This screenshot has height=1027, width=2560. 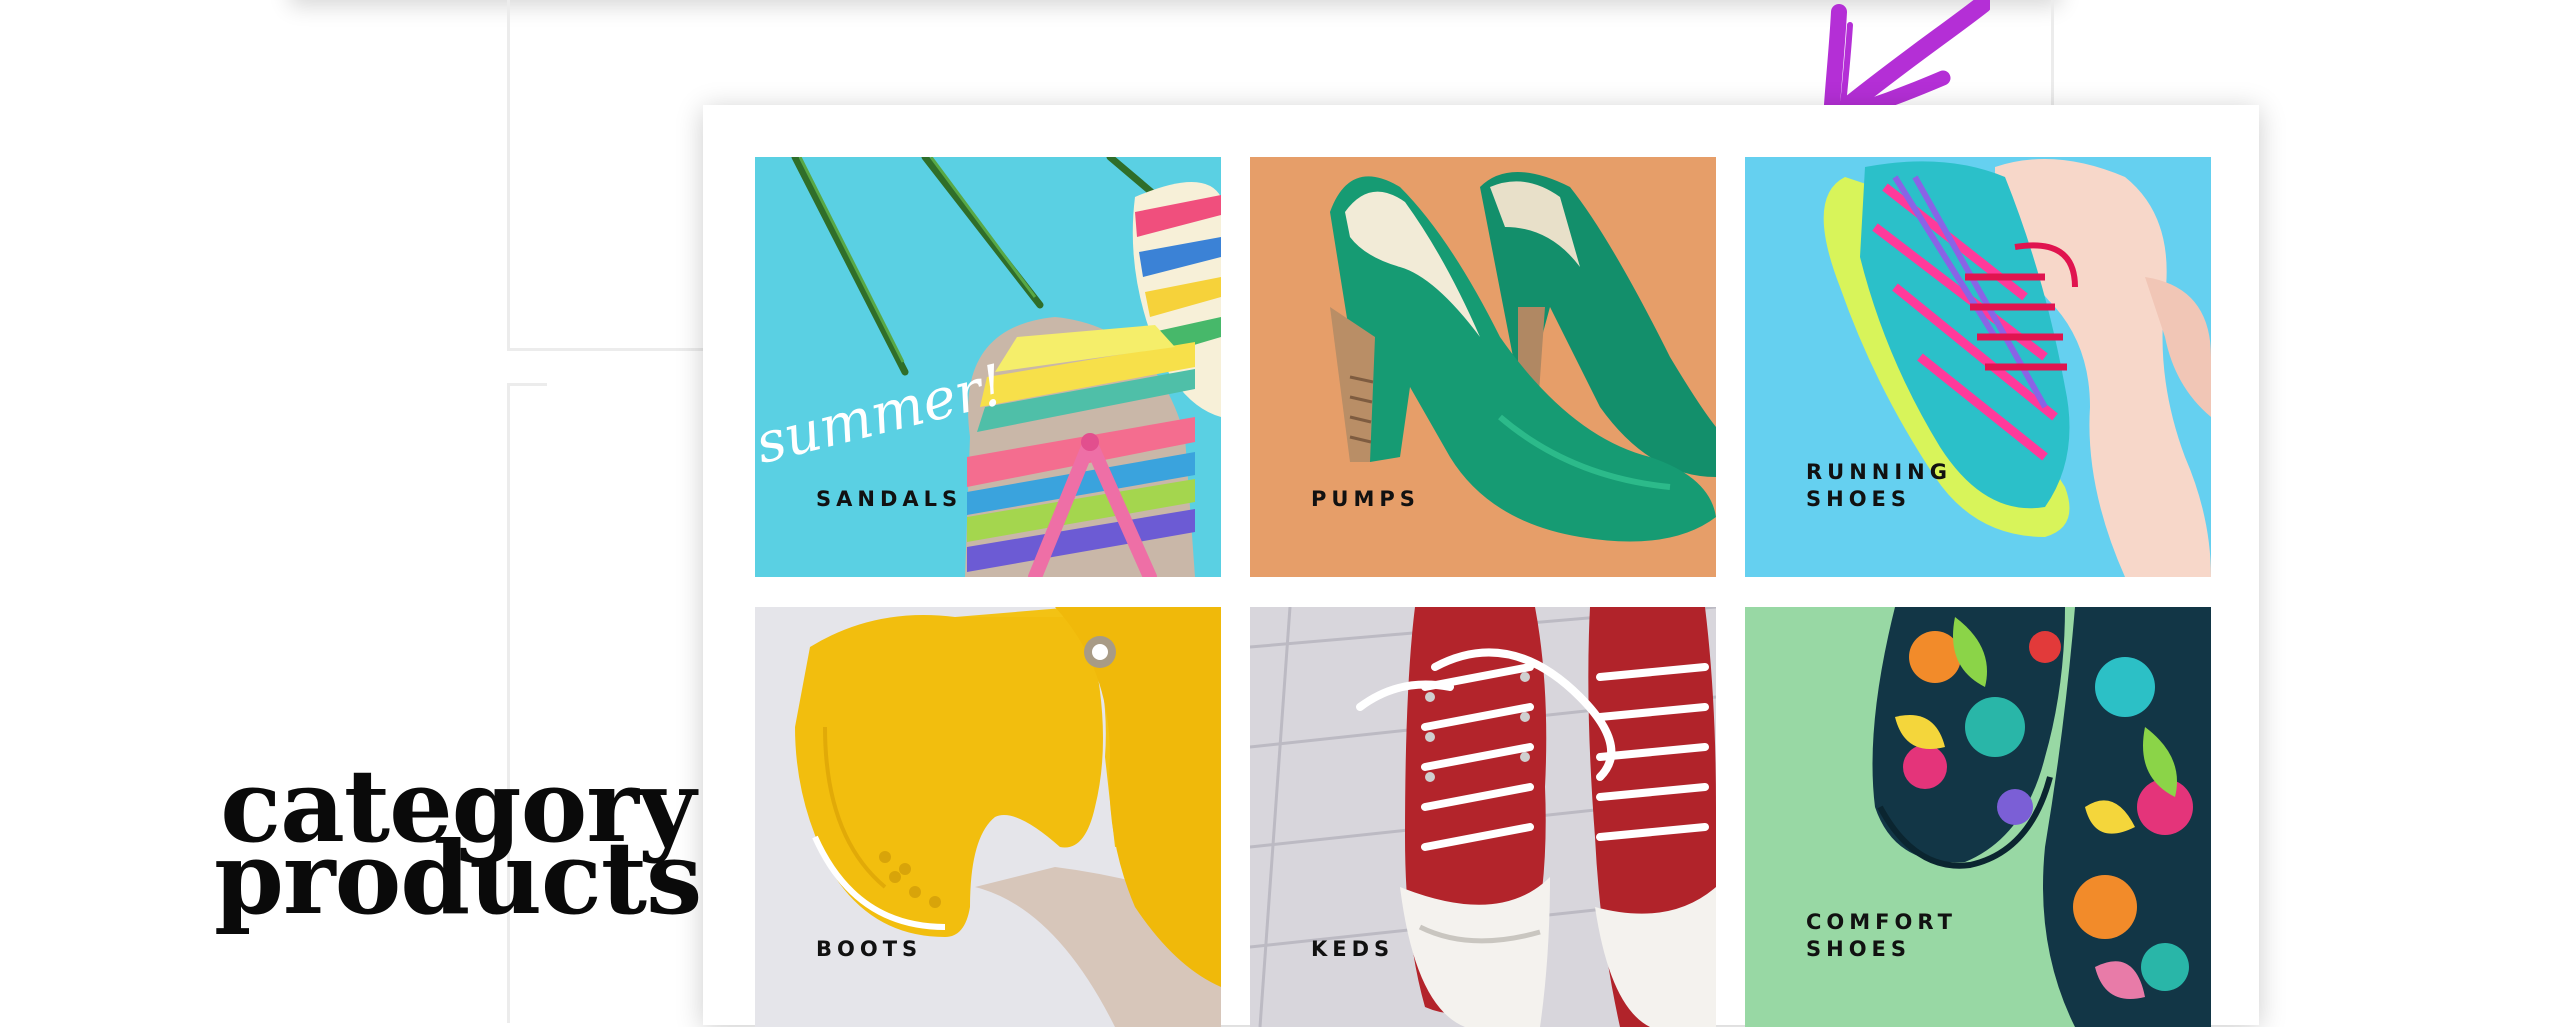 I want to click on pumps-image, so click(x=1483, y=367).